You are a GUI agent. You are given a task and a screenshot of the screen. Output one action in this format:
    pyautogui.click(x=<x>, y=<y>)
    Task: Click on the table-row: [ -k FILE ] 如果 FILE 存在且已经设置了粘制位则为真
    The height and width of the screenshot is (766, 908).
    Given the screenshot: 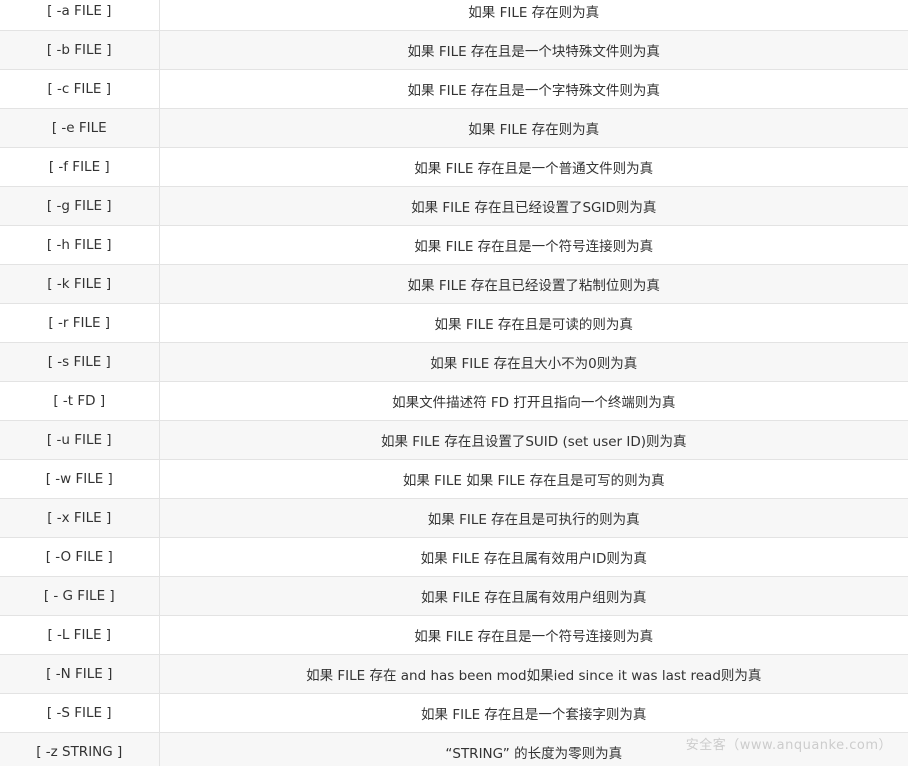 What is the action you would take?
    pyautogui.click(x=454, y=284)
    